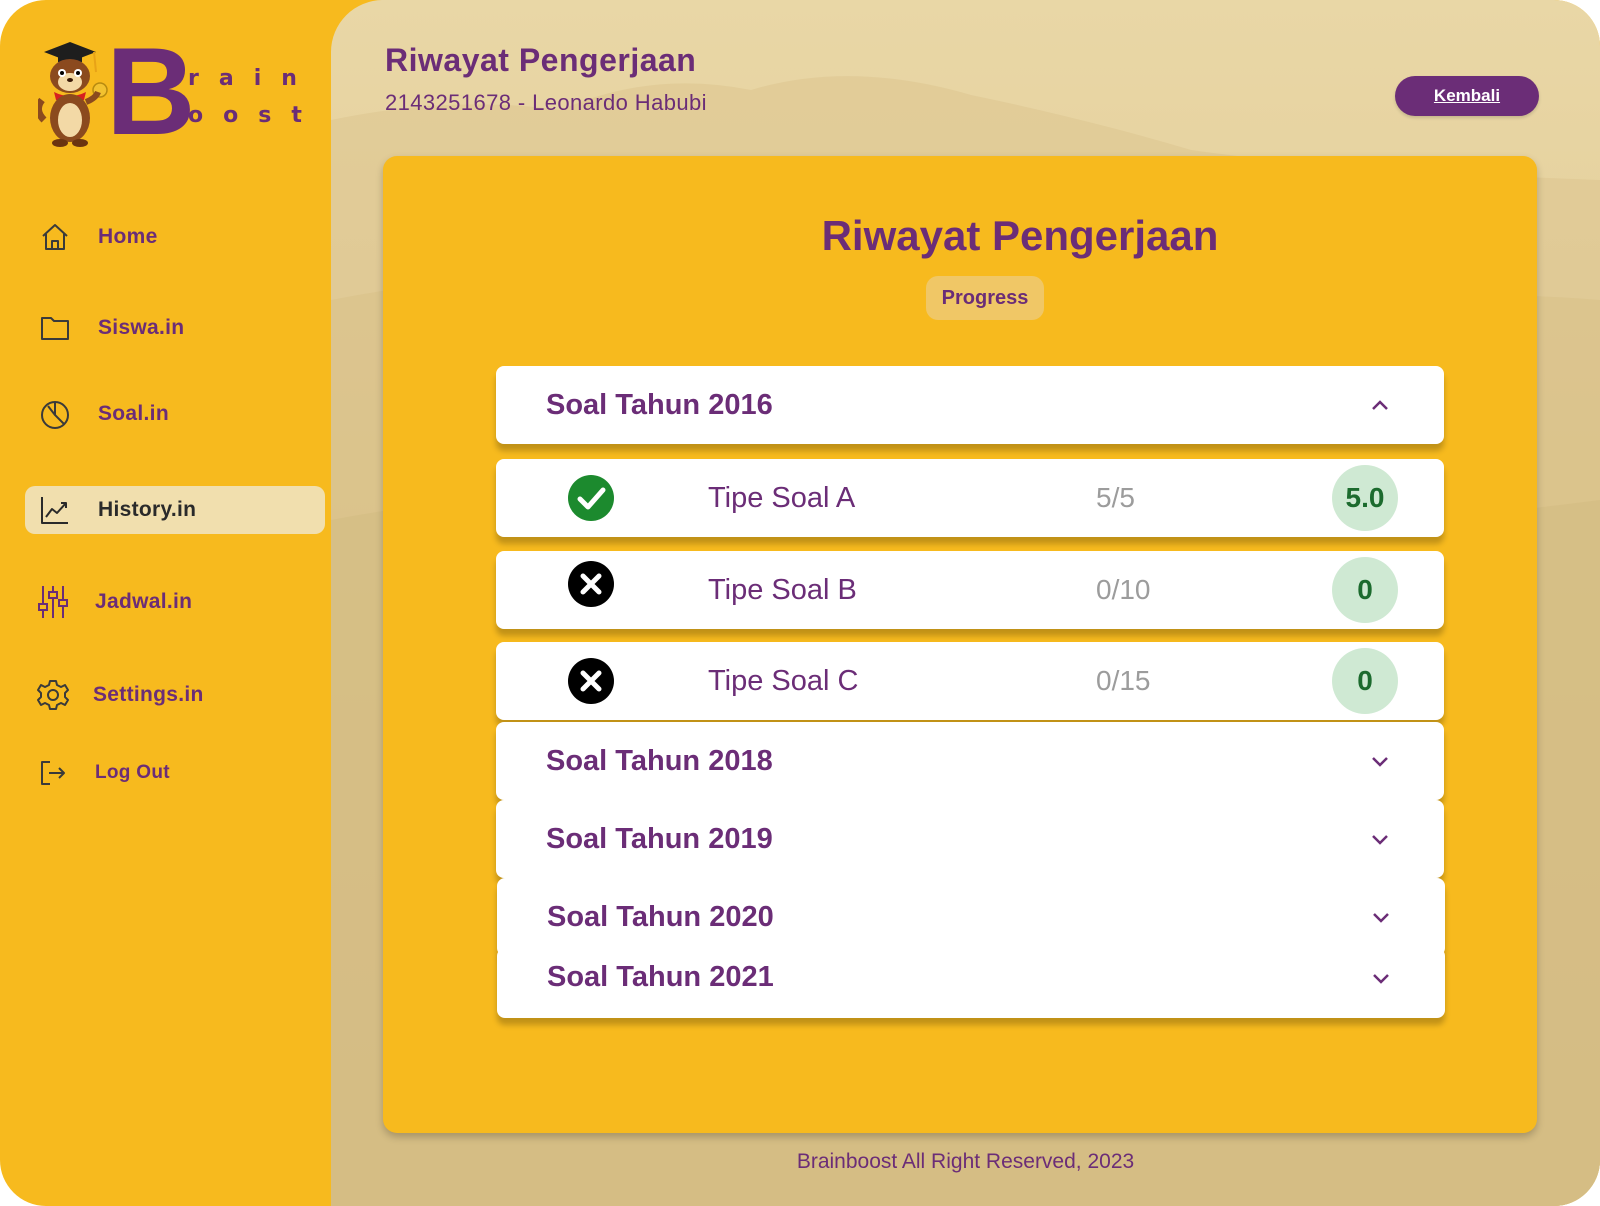 The width and height of the screenshot is (1600, 1206). Describe the element at coordinates (660, 976) in the screenshot. I see `accordion-title: Soal Tahun 2021` at that location.